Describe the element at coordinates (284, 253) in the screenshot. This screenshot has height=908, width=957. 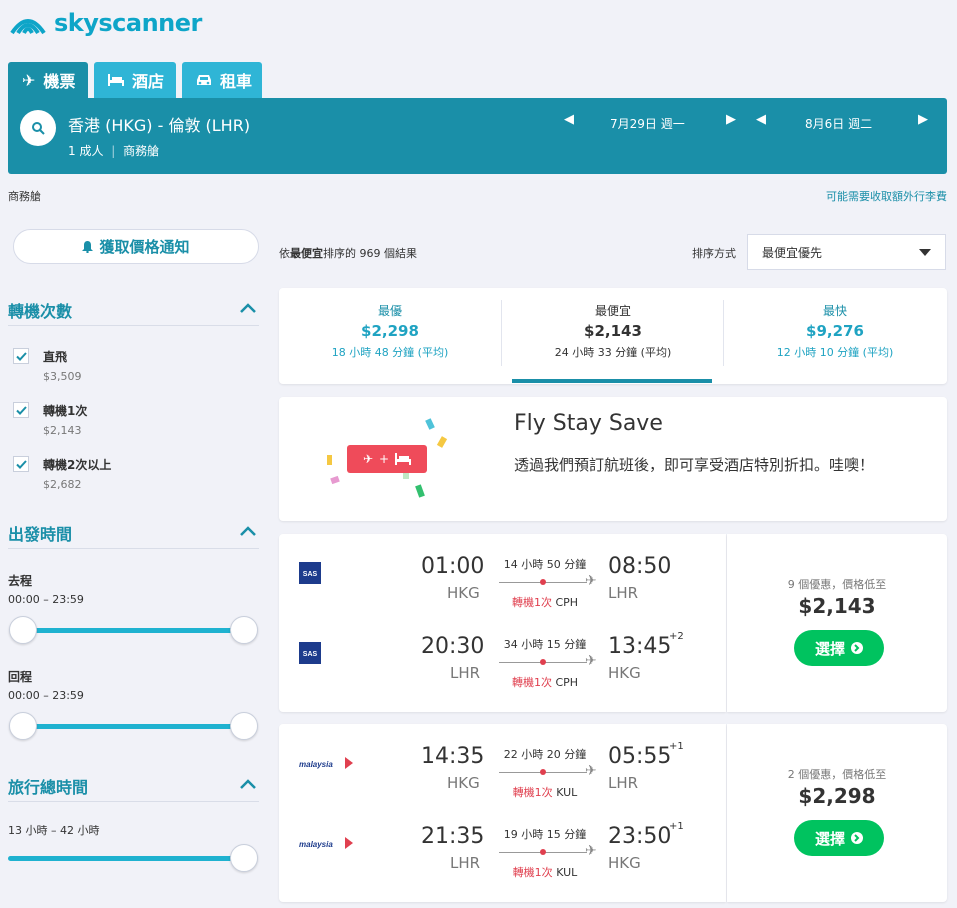
I see `results-prefix: 依` at that location.